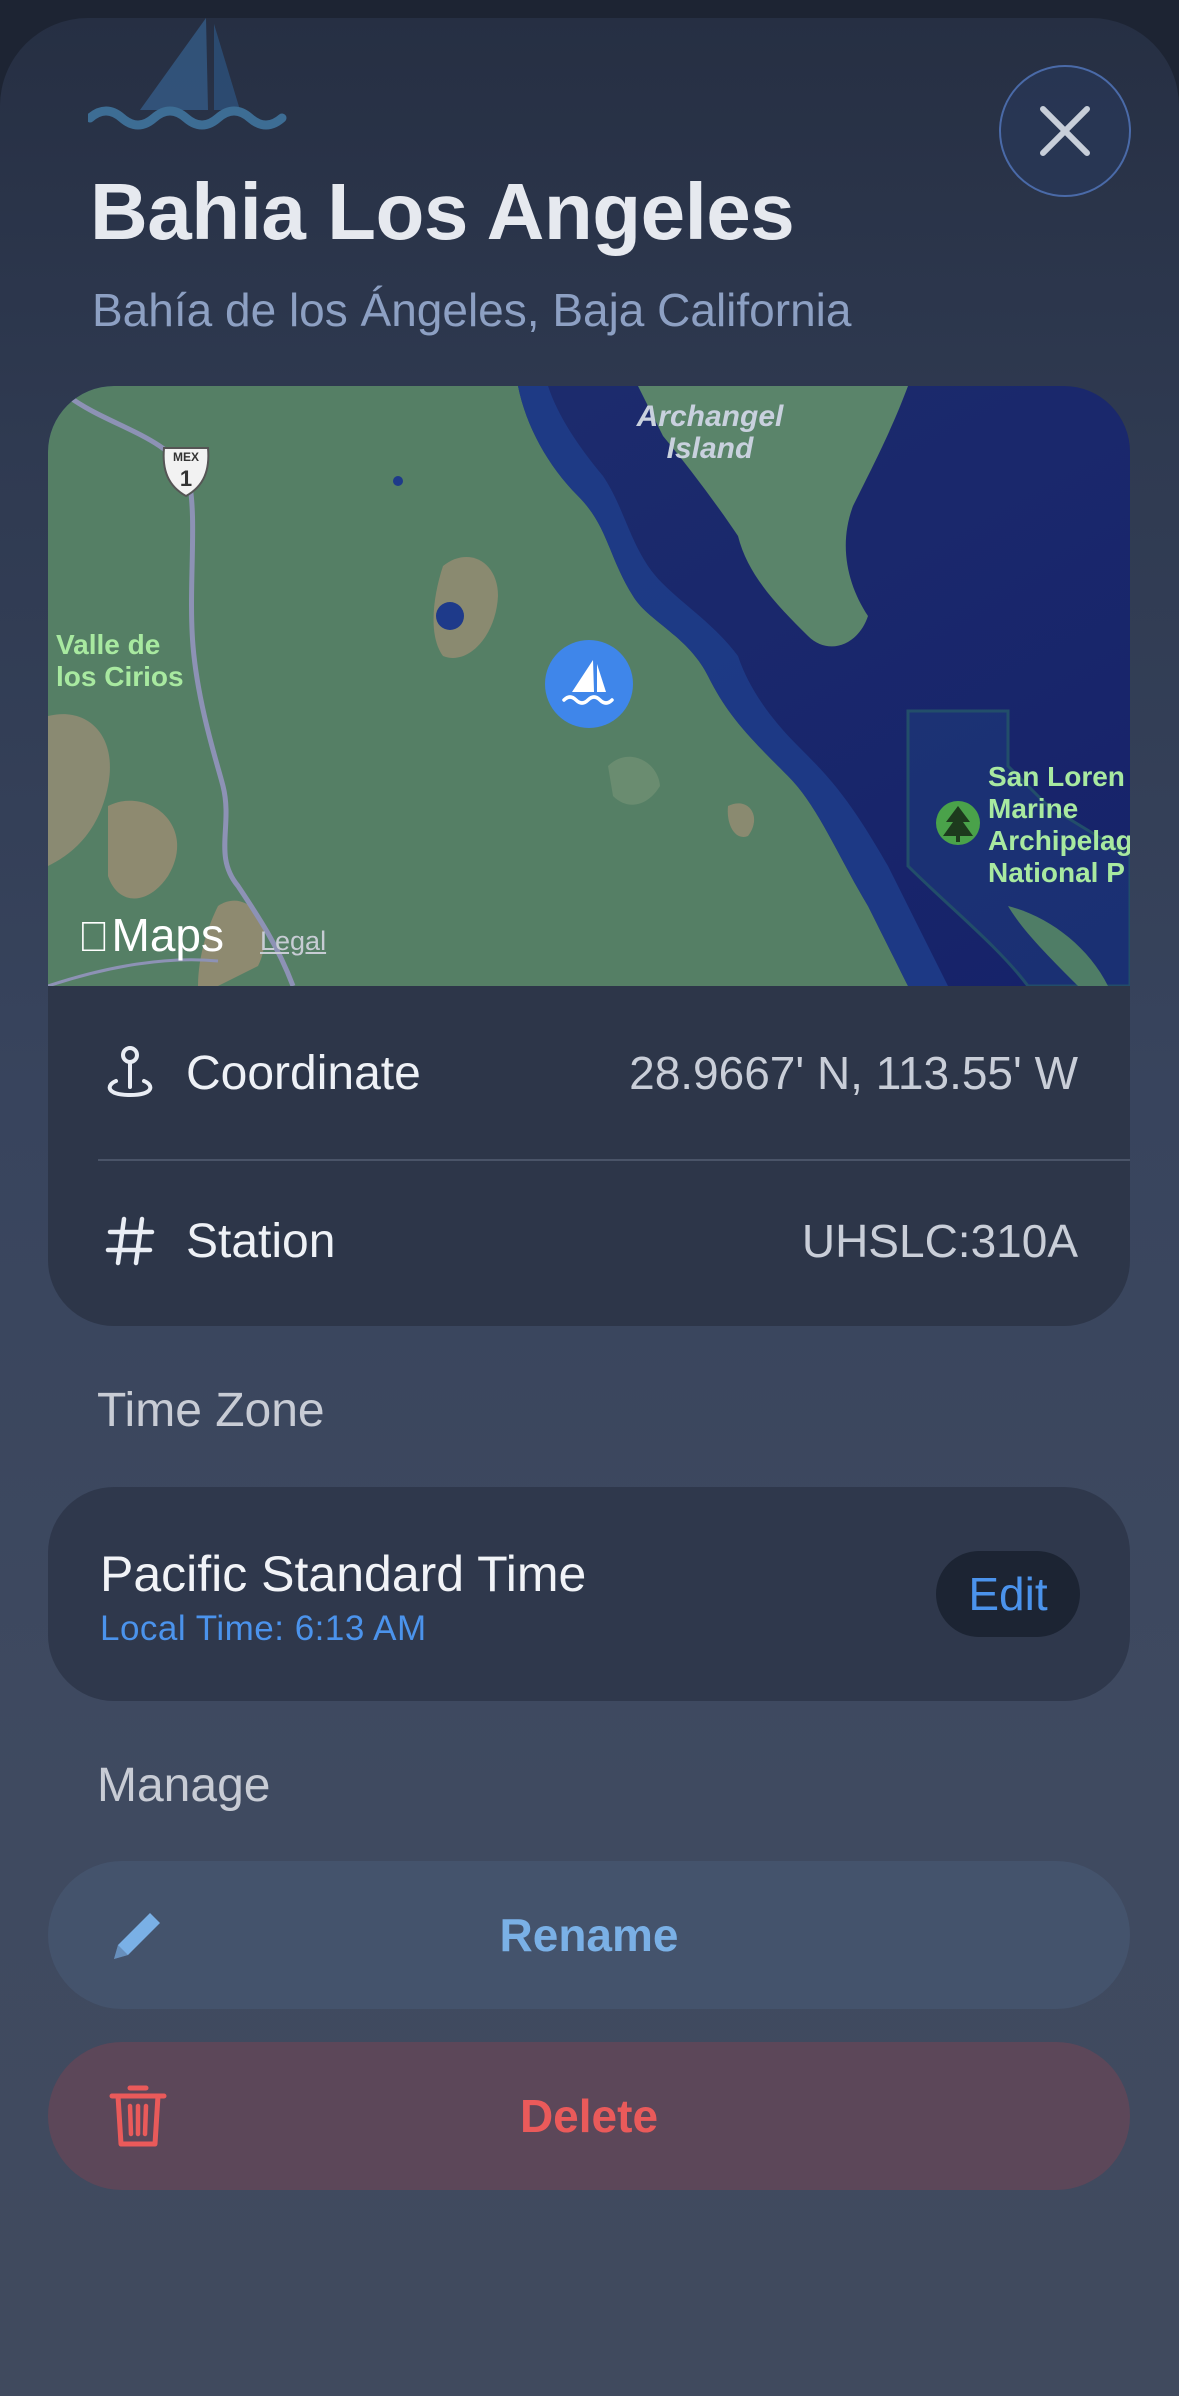  I want to click on maps-brand-label: Maps, so click(152, 935).